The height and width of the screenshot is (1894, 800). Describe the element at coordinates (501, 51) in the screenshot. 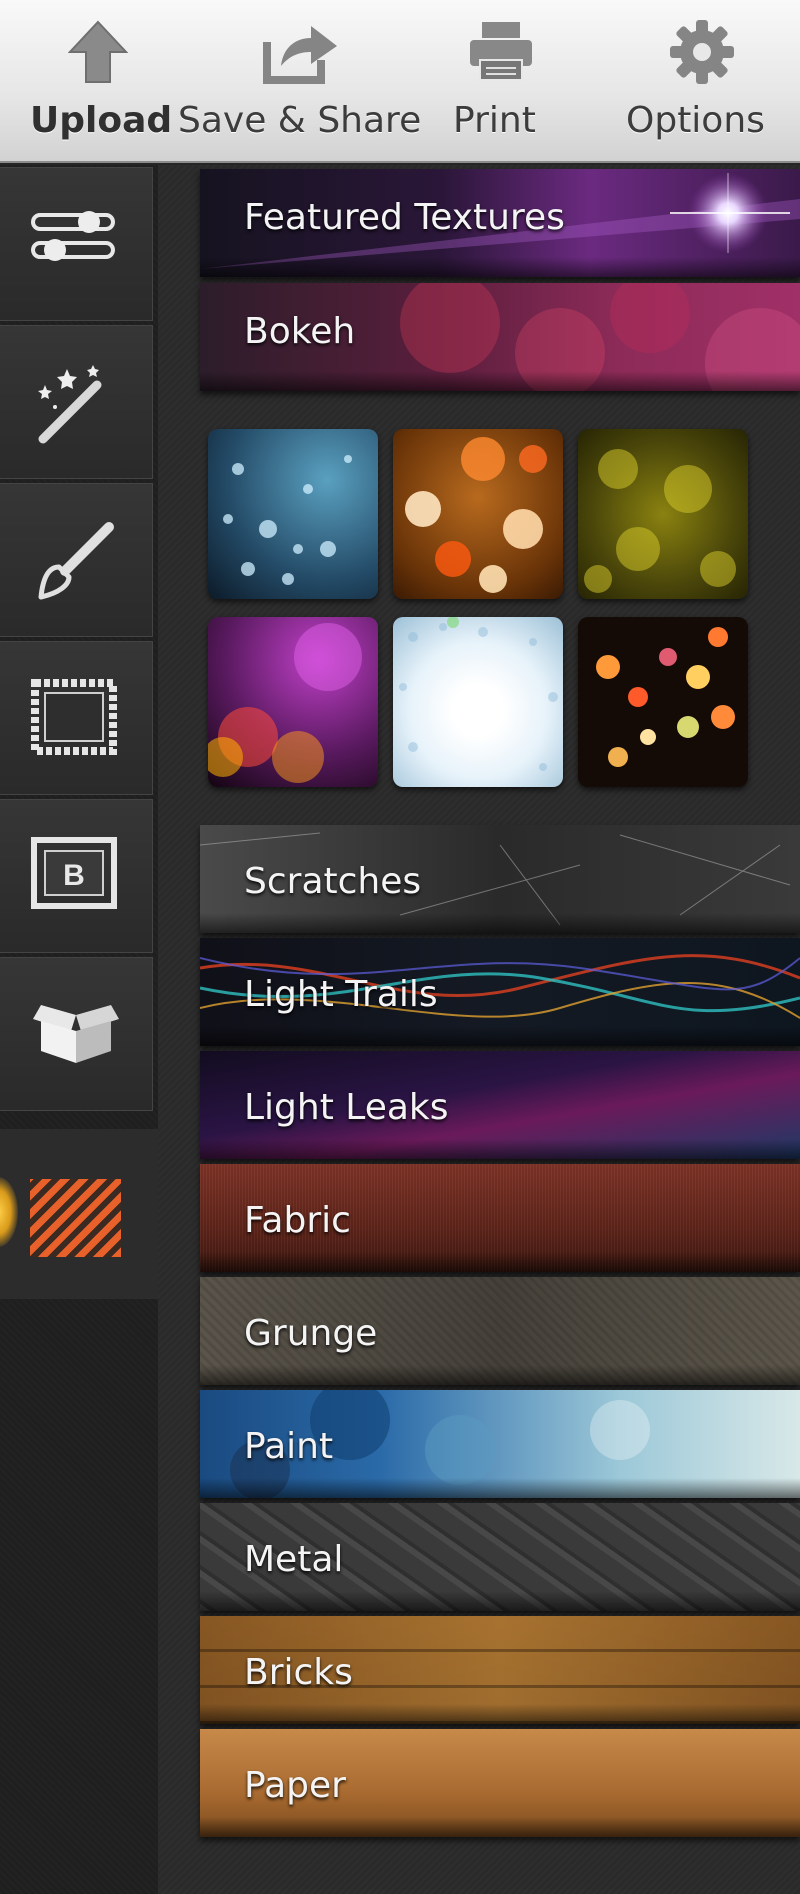

I see `printer-icon` at that location.